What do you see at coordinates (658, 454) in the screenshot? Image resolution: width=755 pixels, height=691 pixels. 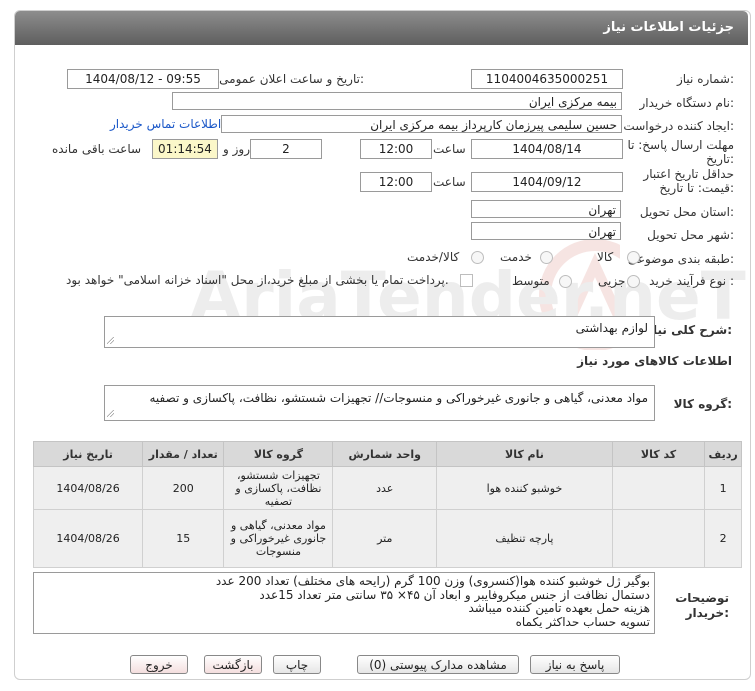 I see `col-header-code: کد کالا` at bounding box center [658, 454].